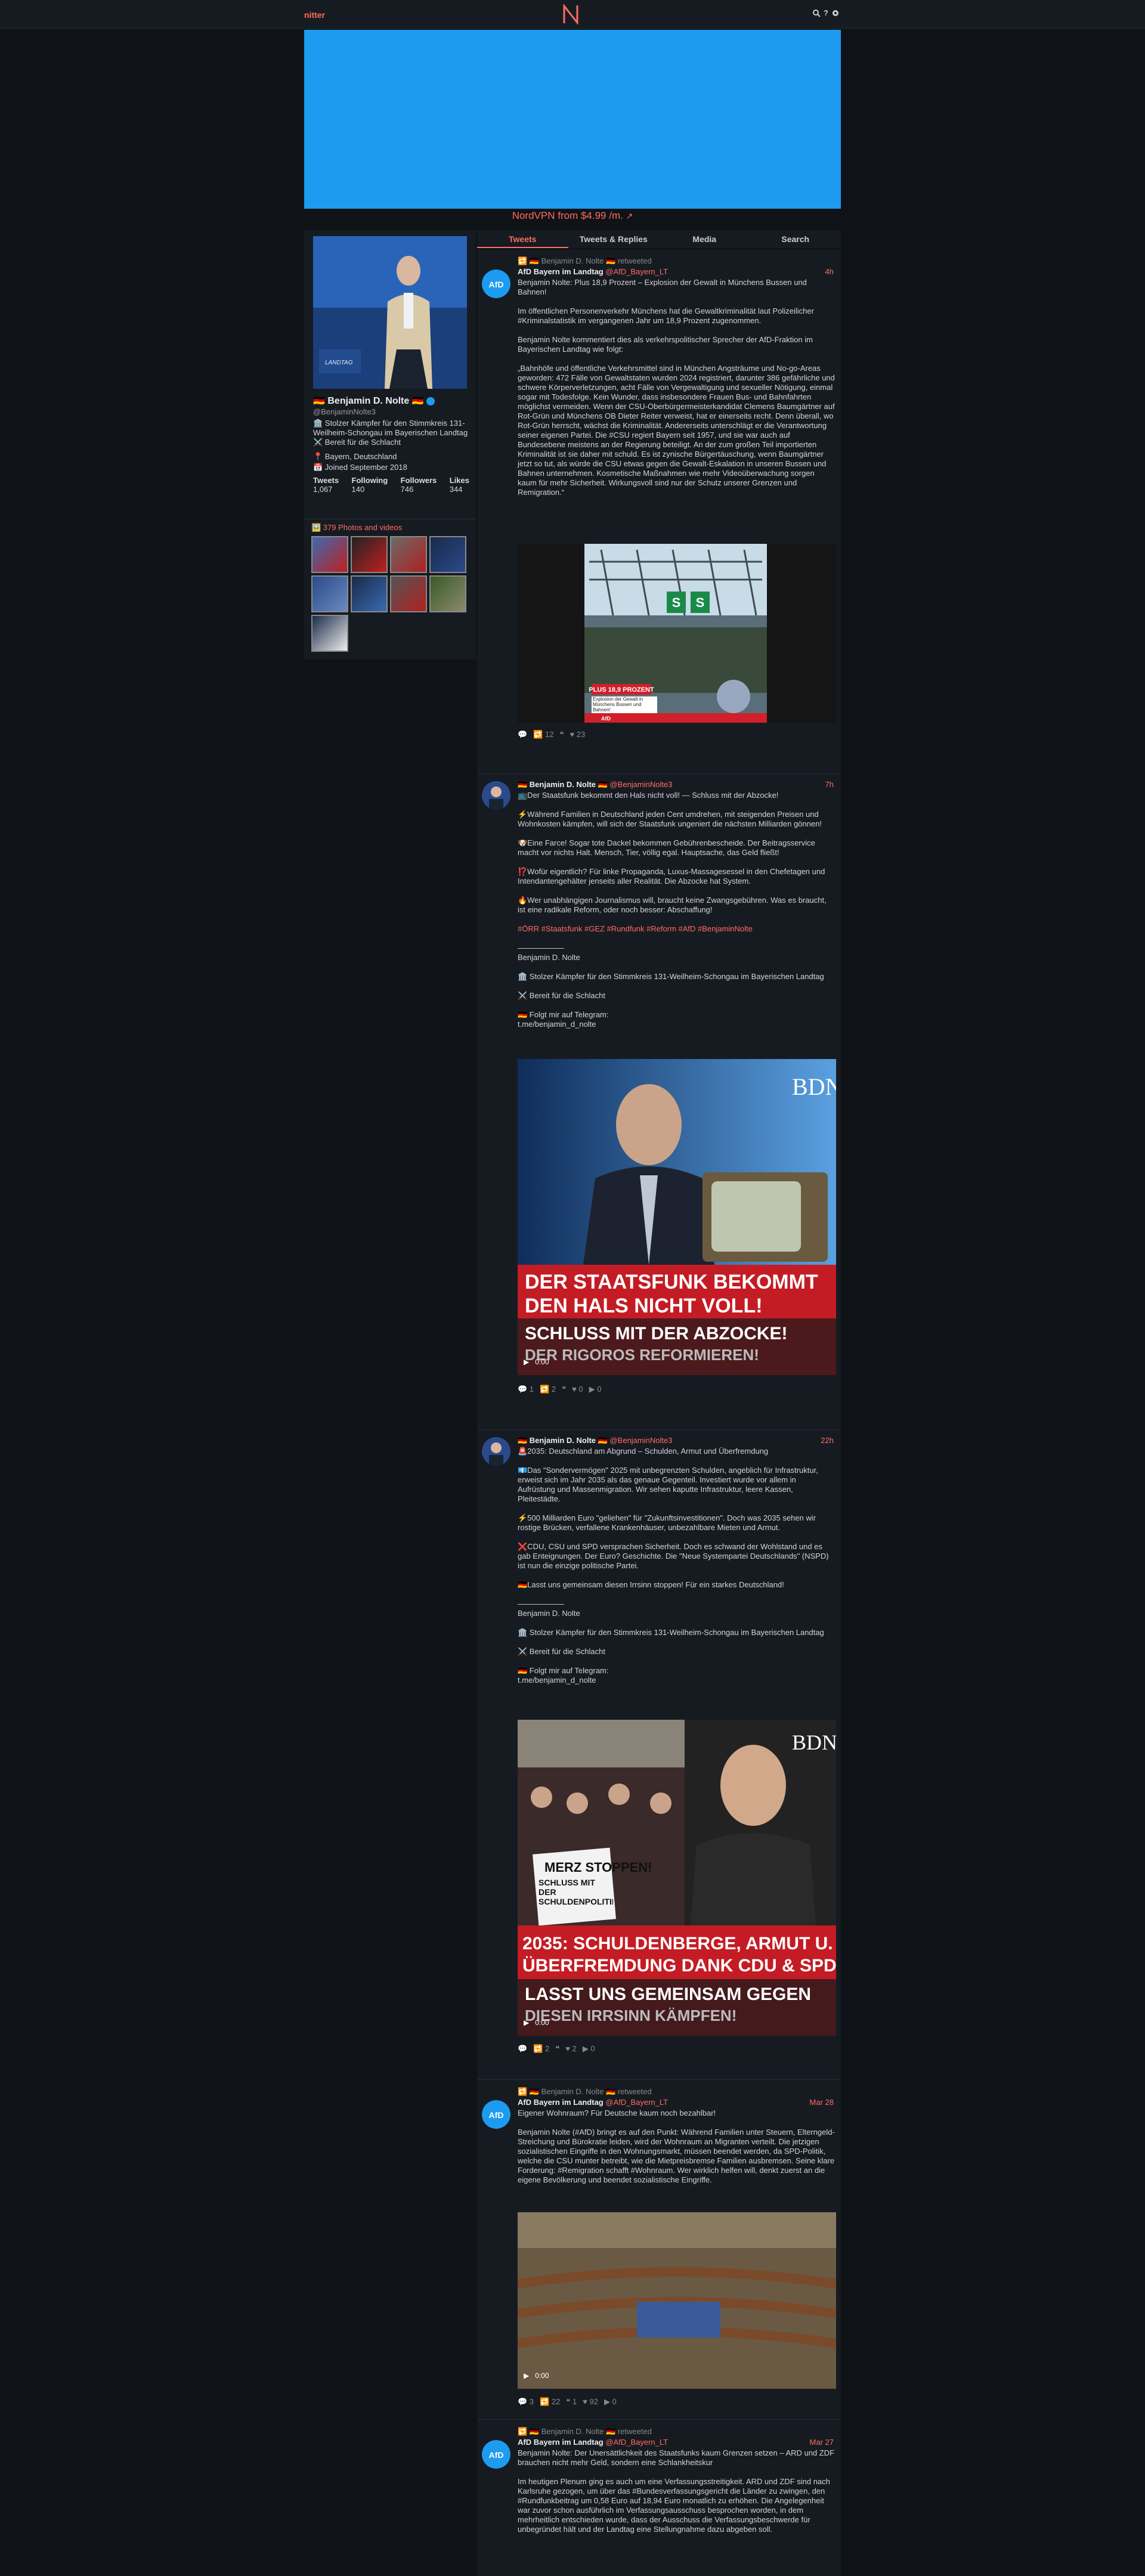 The image size is (1145, 2576). I want to click on stat-followers: Followers 746, so click(419, 485).